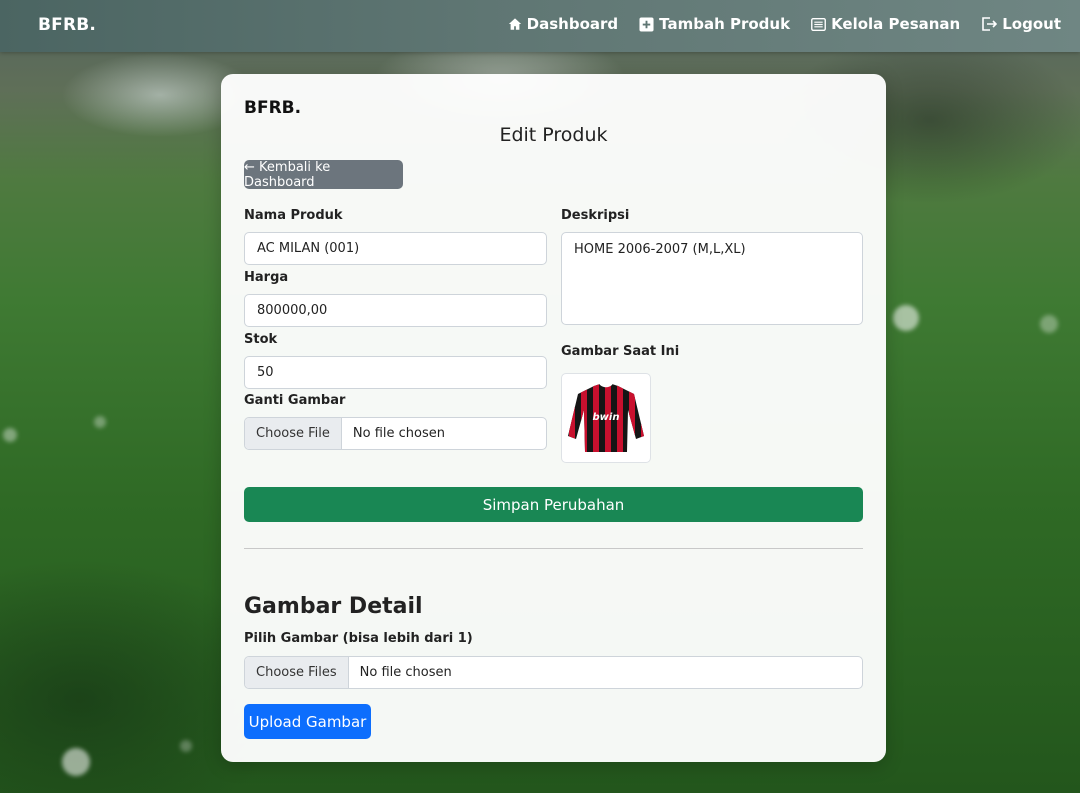 This screenshot has width=1080, height=793. Describe the element at coordinates (553, 672) in the screenshot. I see `detail-images-file-input: Choose Files No file chosen` at that location.